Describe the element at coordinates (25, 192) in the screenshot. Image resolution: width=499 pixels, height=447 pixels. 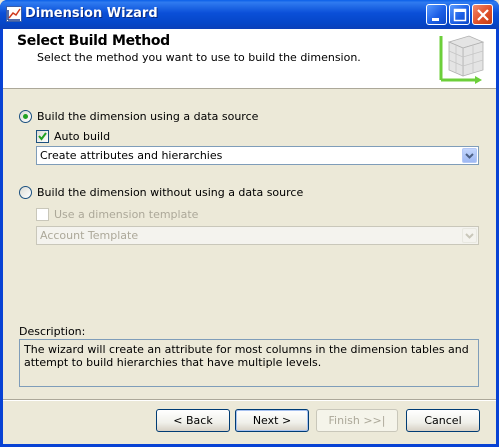
I see `radio-no-data-source` at that location.